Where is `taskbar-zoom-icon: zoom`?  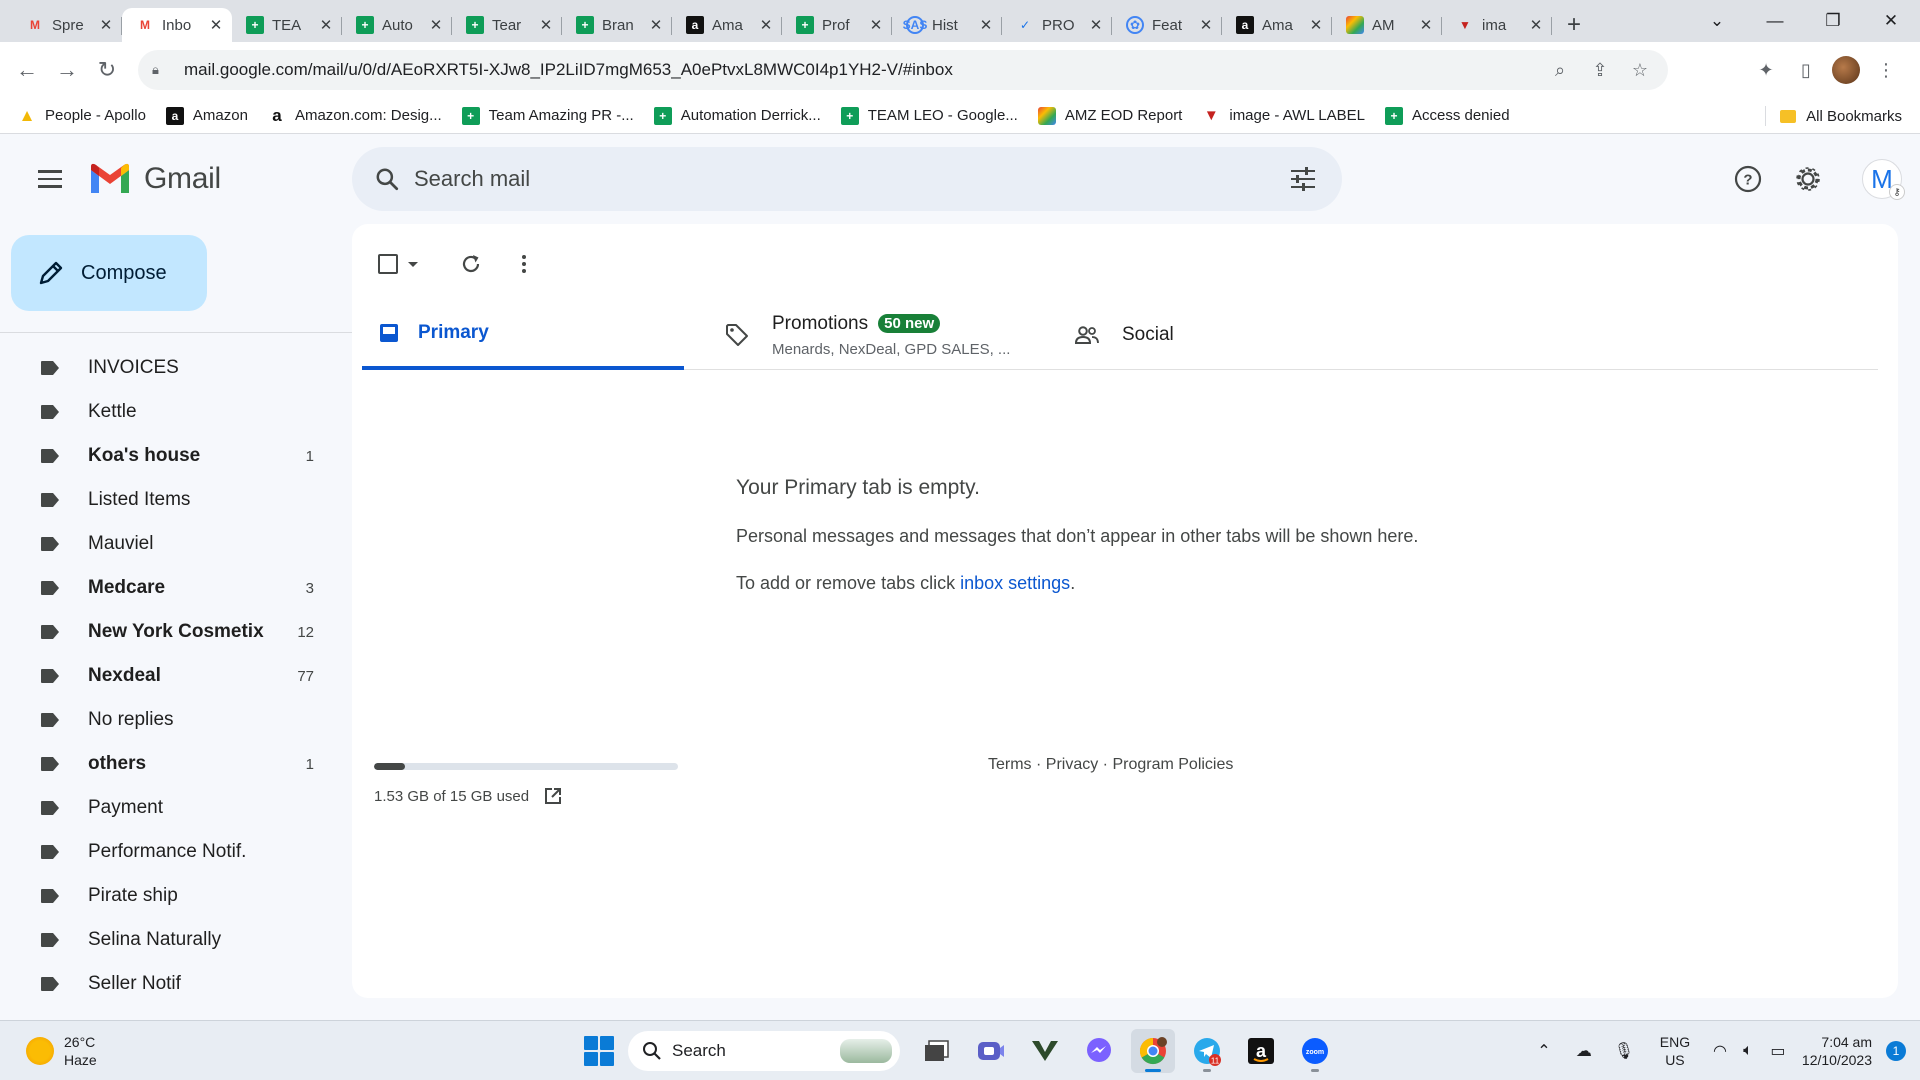 taskbar-zoom-icon: zoom is located at coordinates (1315, 1051).